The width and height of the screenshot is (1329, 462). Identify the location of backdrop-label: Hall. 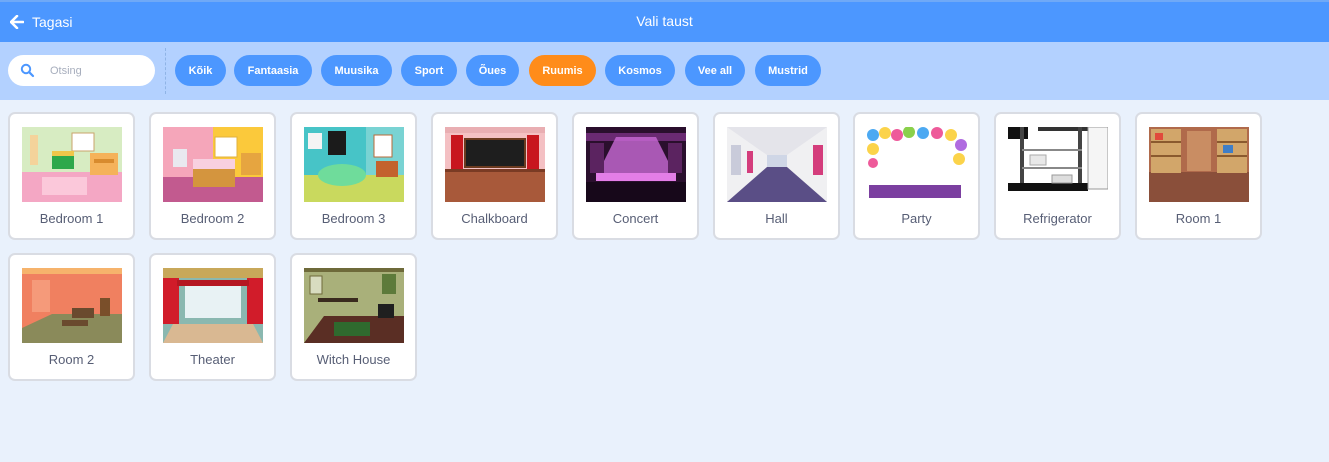
(776, 218).